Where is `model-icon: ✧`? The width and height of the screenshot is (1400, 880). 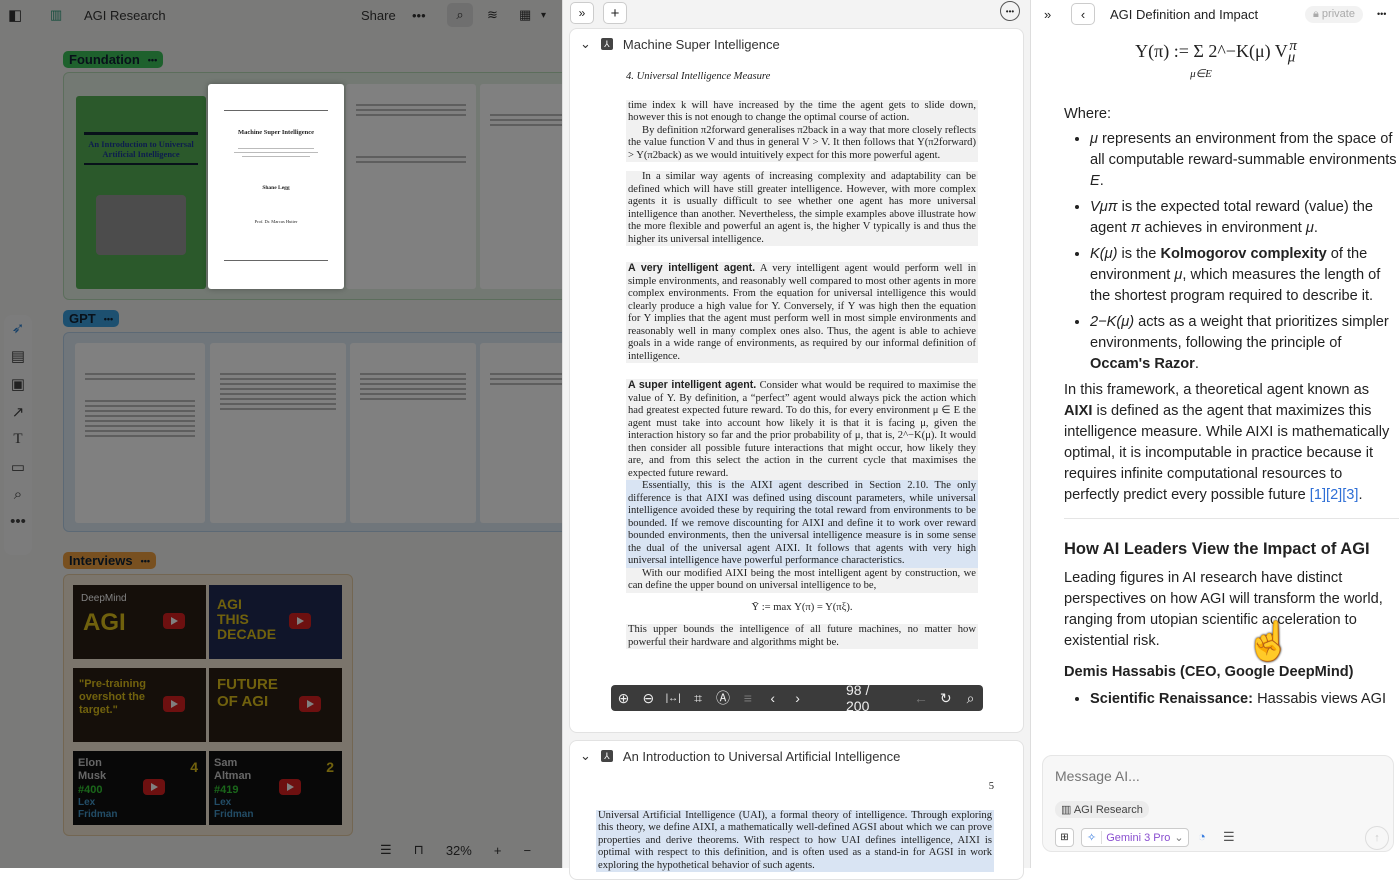
model-icon: ✧ is located at coordinates (1092, 837).